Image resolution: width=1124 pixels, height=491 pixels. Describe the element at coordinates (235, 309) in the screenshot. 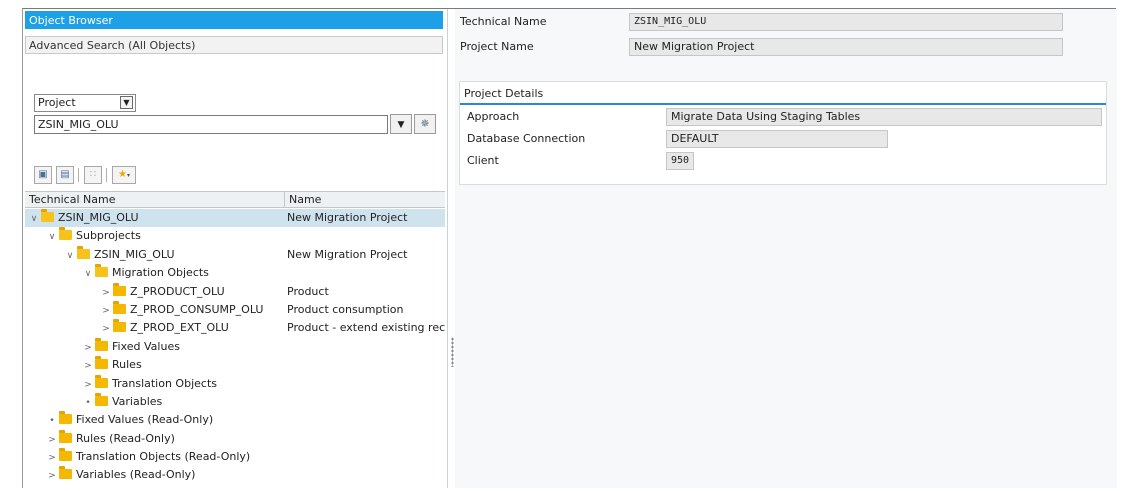

I see `tree-row: > Z_PROD_CONSUMP_OLU Product consumption` at that location.